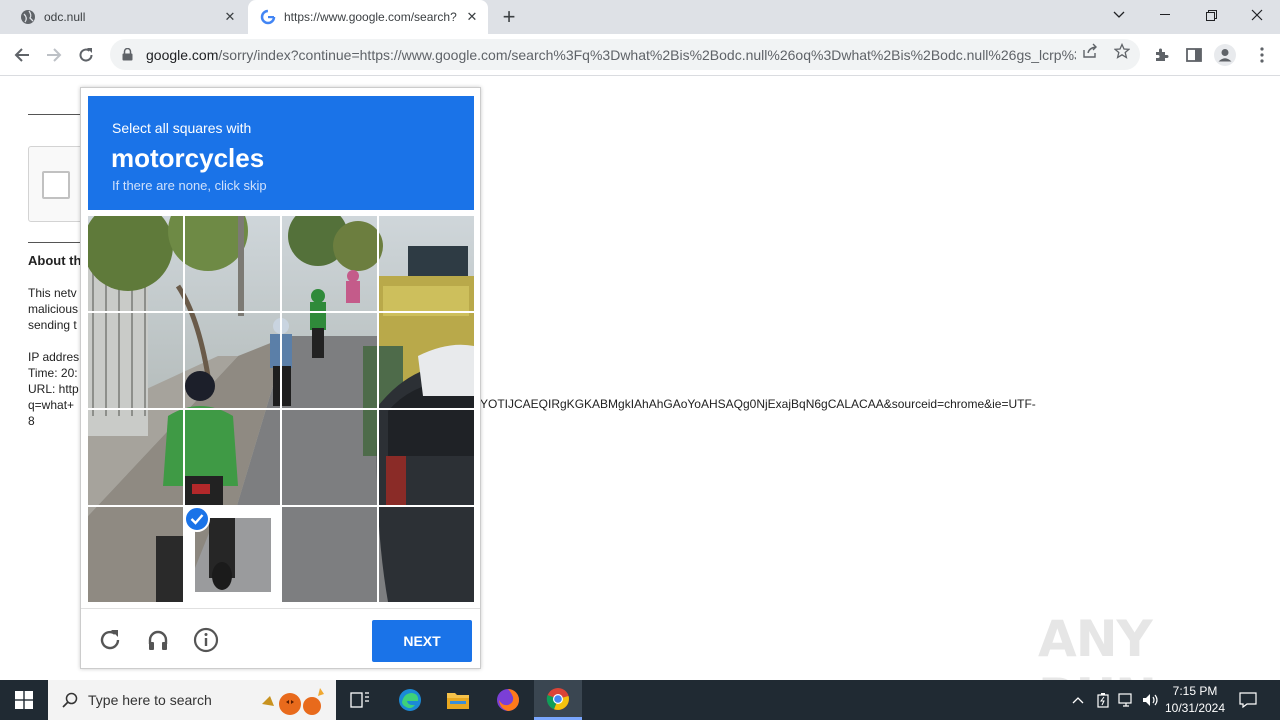 This screenshot has width=1280, height=720. I want to click on hint-text: If there are none, click skip, so click(189, 185).